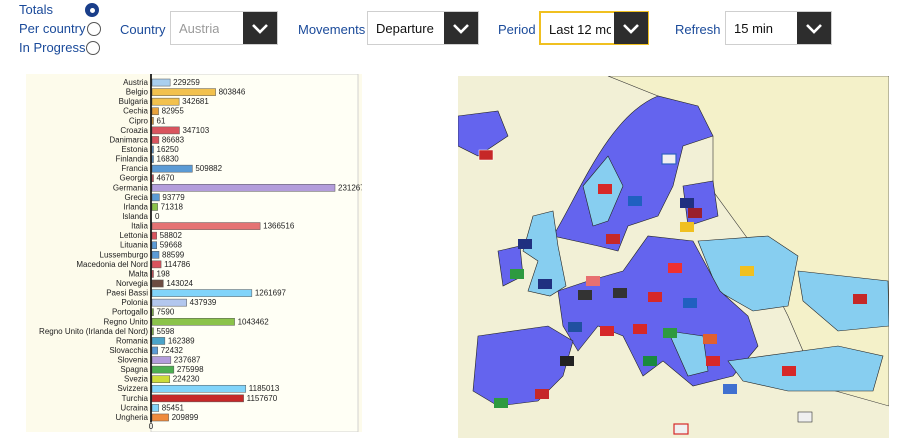  What do you see at coordinates (132, 283) in the screenshot?
I see `category-label: Norvegia` at bounding box center [132, 283].